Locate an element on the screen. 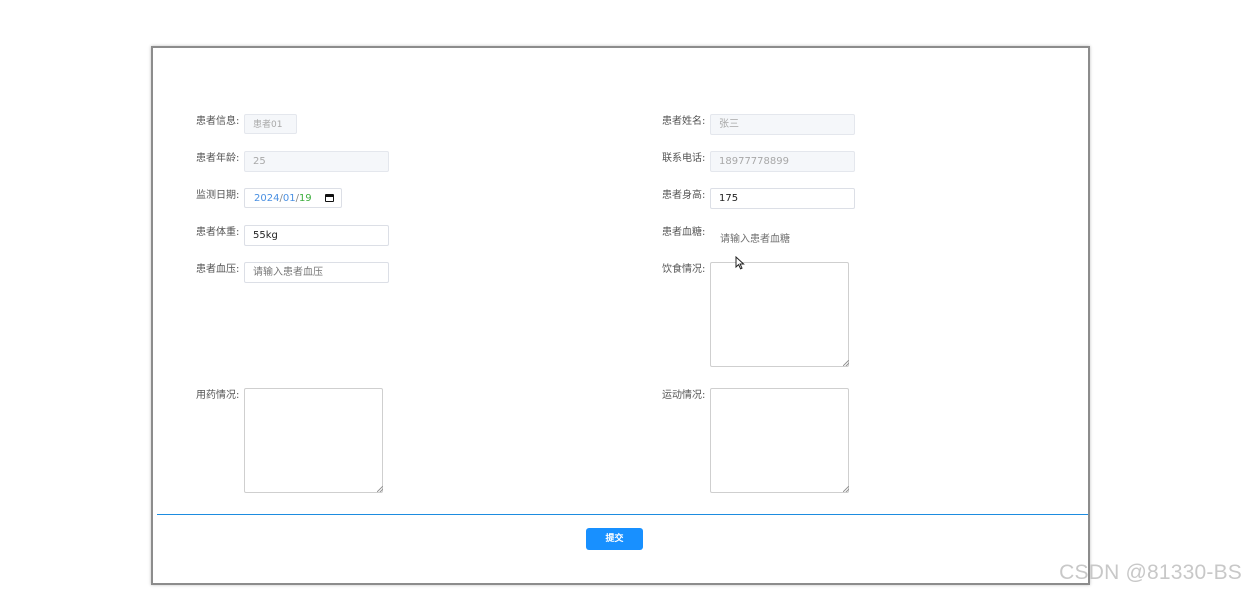 Image resolution: width=1246 pixels, height=591 pixels. exercise-label: 运动情况: is located at coordinates (684, 395).